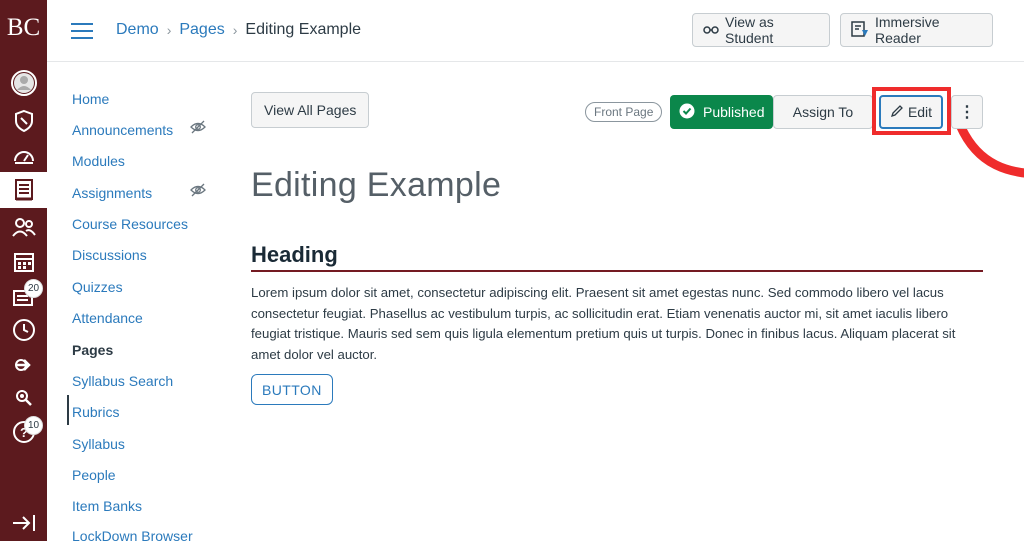  Describe the element at coordinates (130, 224) in the screenshot. I see `course-nav-course-resources: Course Resources` at that location.